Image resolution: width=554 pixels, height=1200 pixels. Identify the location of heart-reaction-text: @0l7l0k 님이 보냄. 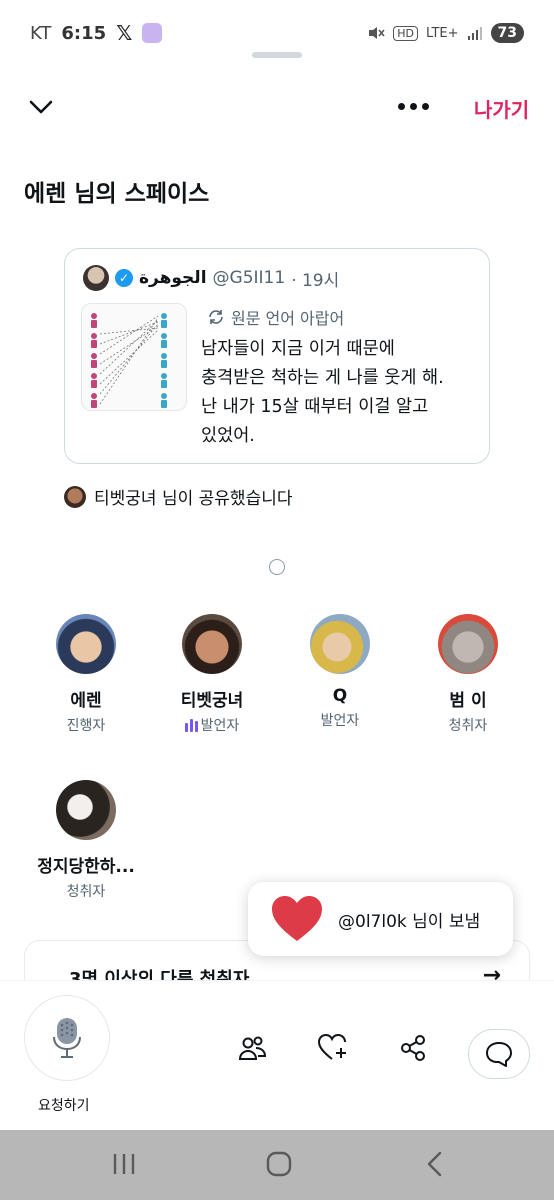
(409, 921).